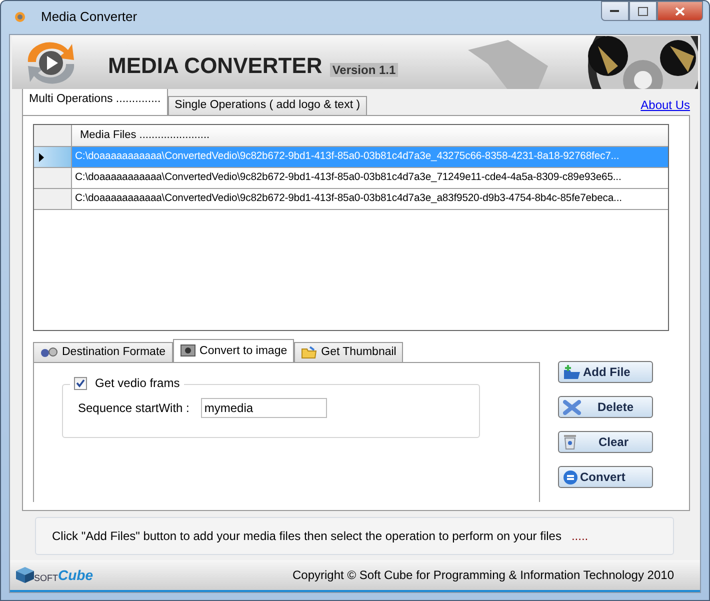  Describe the element at coordinates (605, 372) in the screenshot. I see `add-button: Add File` at that location.